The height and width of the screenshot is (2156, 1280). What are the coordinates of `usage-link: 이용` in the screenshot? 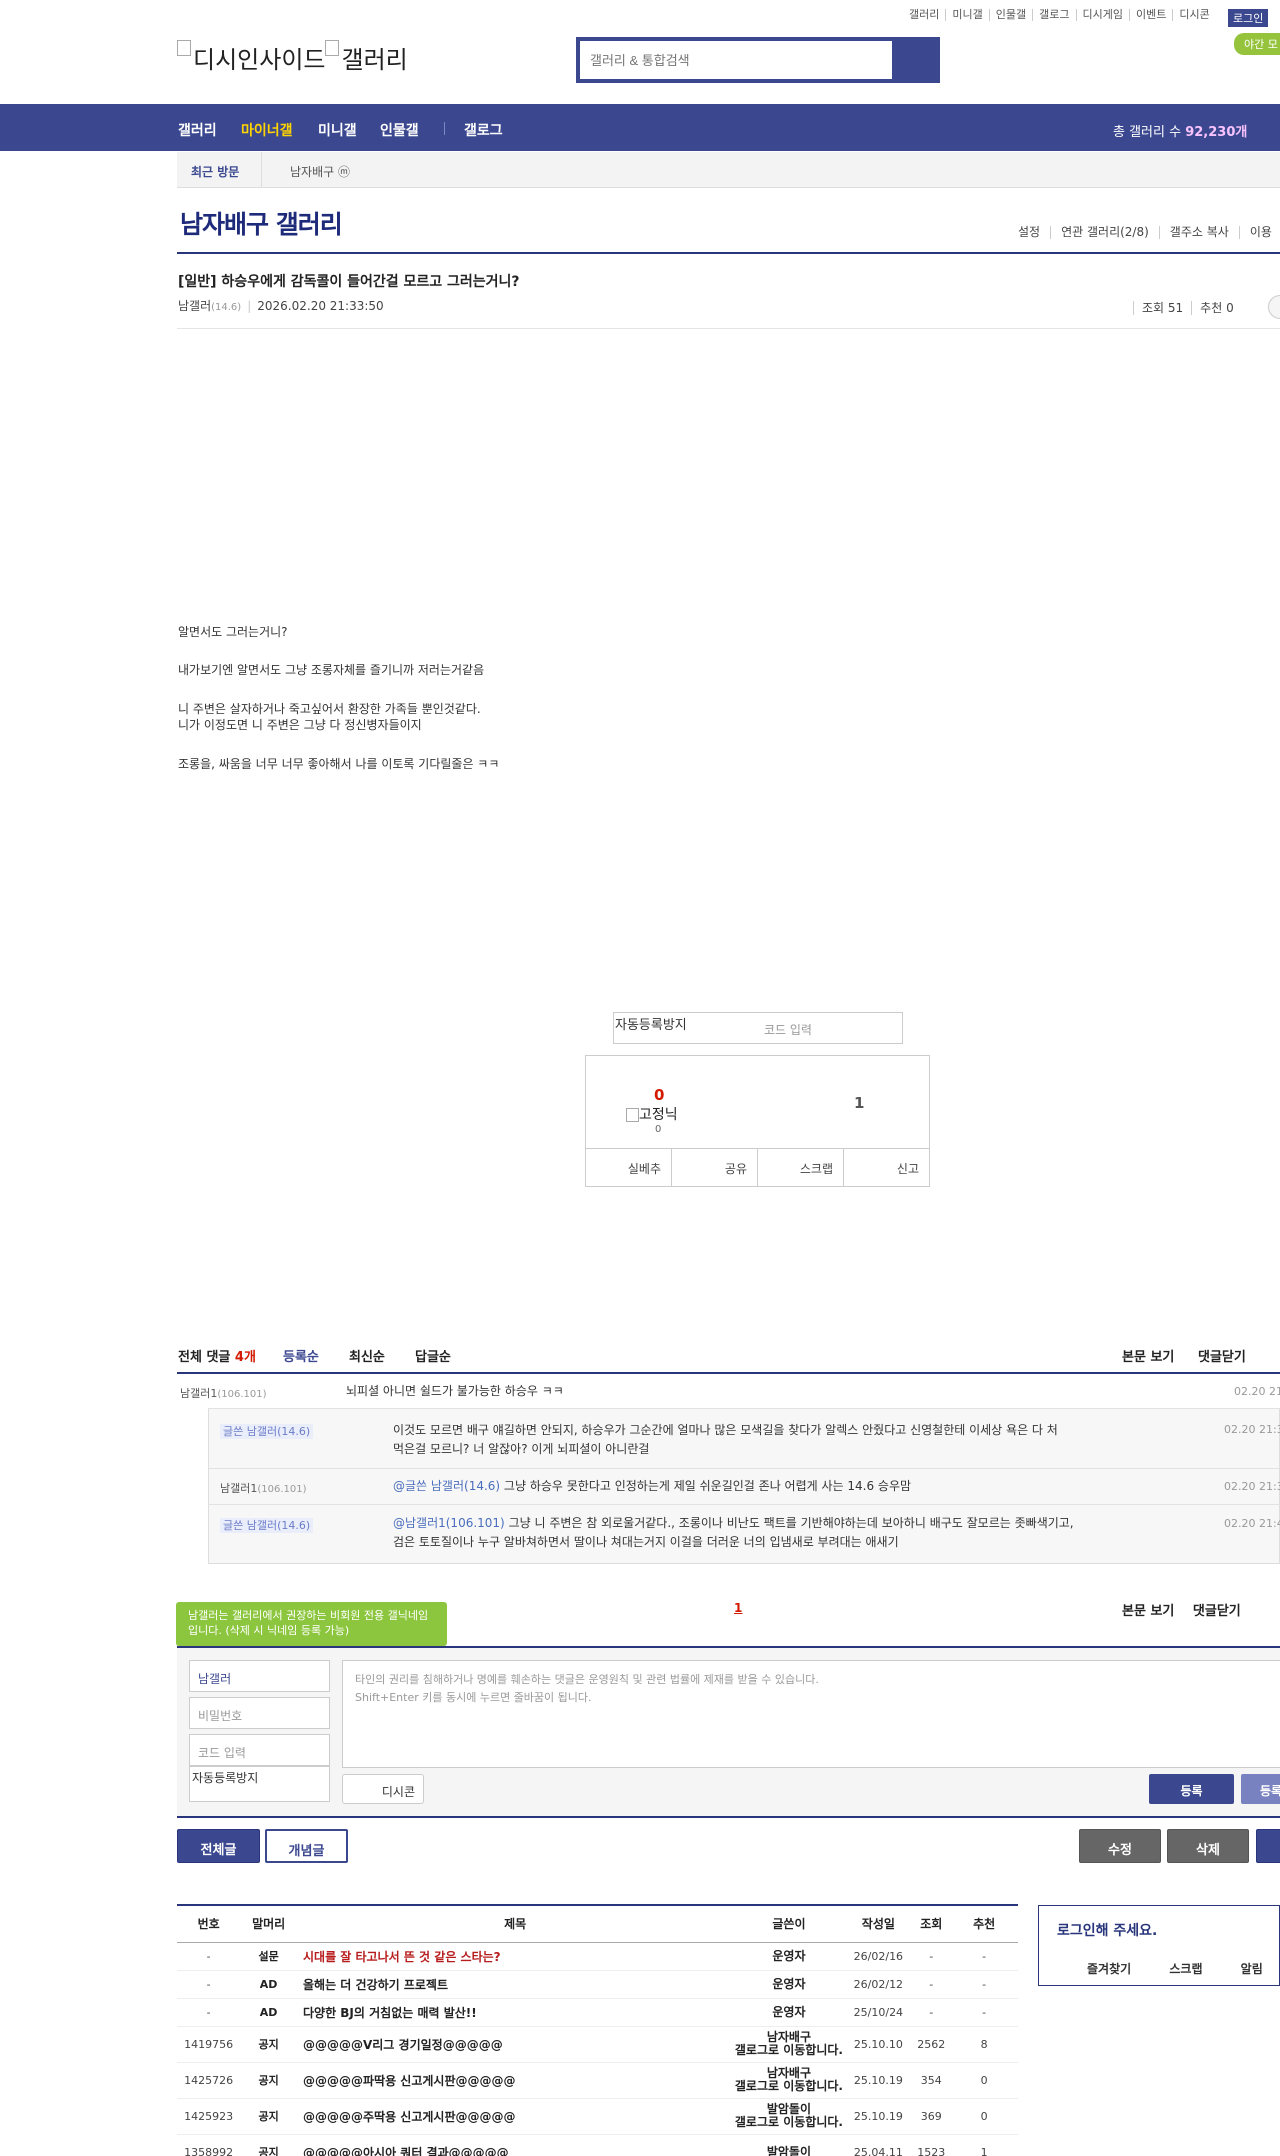 It's located at (1259, 232).